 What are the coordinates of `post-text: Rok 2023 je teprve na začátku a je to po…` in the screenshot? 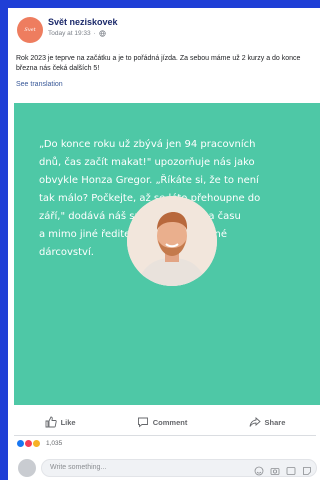 It's located at (158, 63).